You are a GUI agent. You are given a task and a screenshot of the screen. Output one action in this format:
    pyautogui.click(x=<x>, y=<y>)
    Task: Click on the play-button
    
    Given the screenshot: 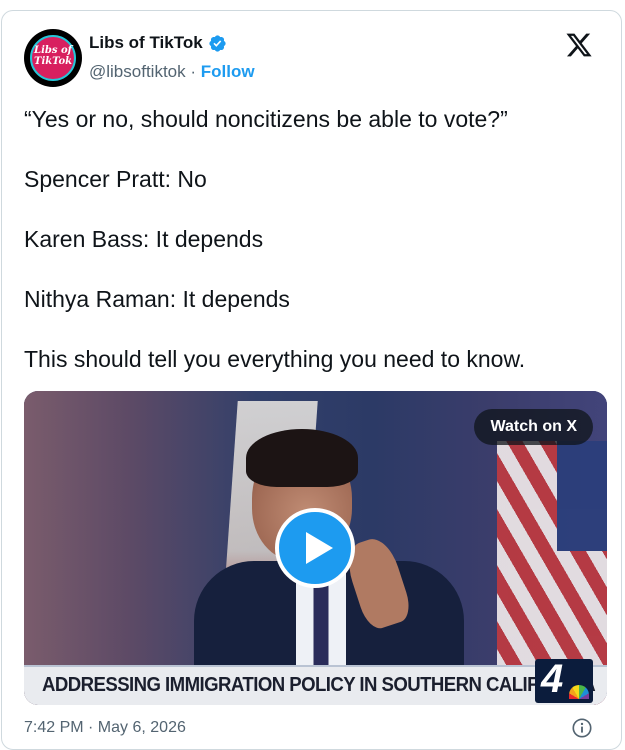 What is the action you would take?
    pyautogui.click(x=315, y=548)
    